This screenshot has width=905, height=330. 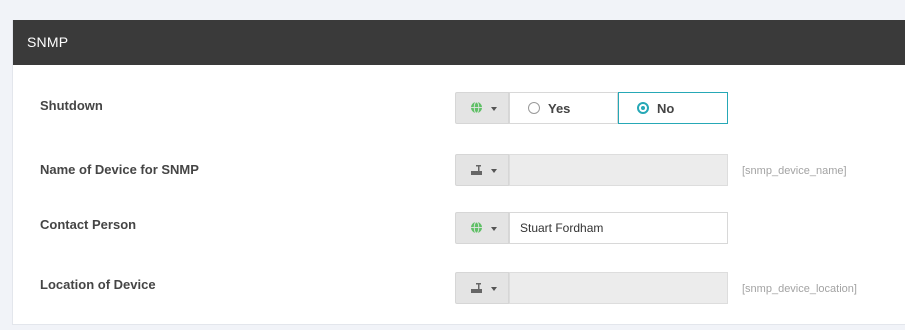 I want to click on shutdown-no-label: No, so click(x=666, y=108).